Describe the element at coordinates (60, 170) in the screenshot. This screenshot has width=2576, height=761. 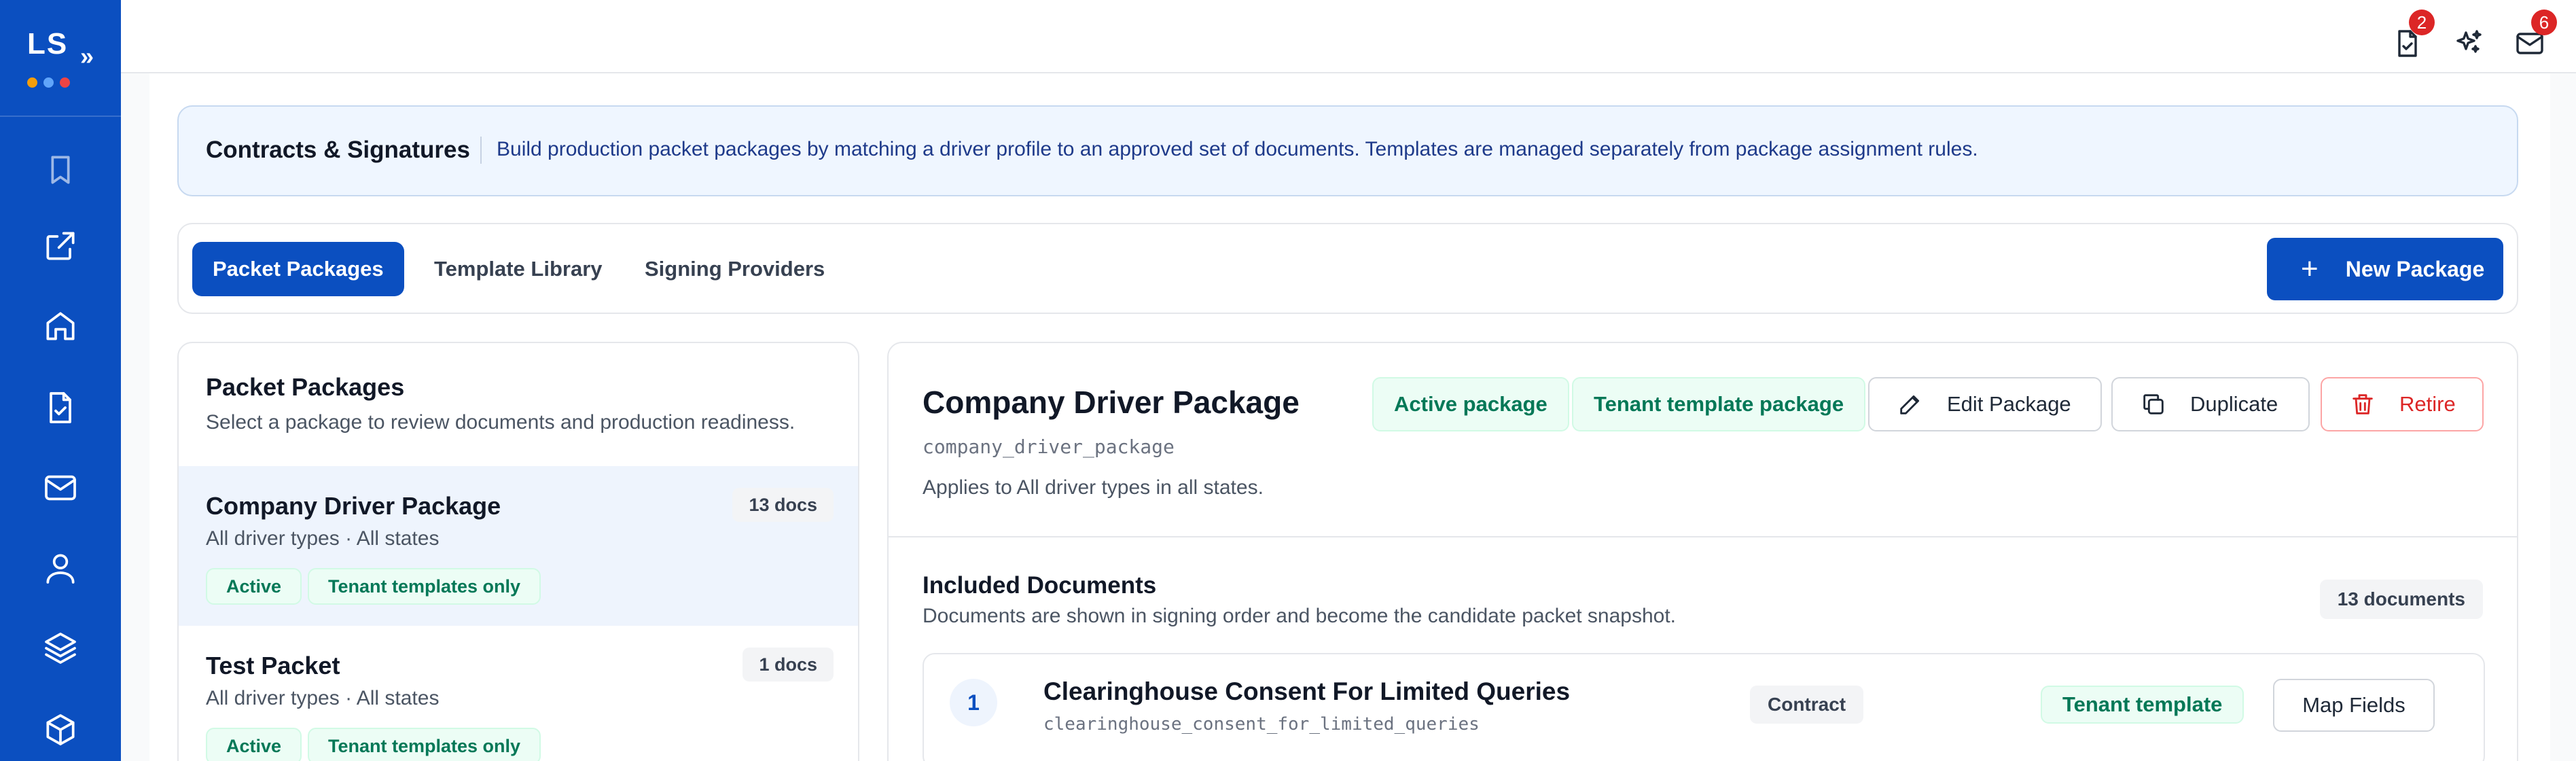
I see `bookmark-icon` at that location.